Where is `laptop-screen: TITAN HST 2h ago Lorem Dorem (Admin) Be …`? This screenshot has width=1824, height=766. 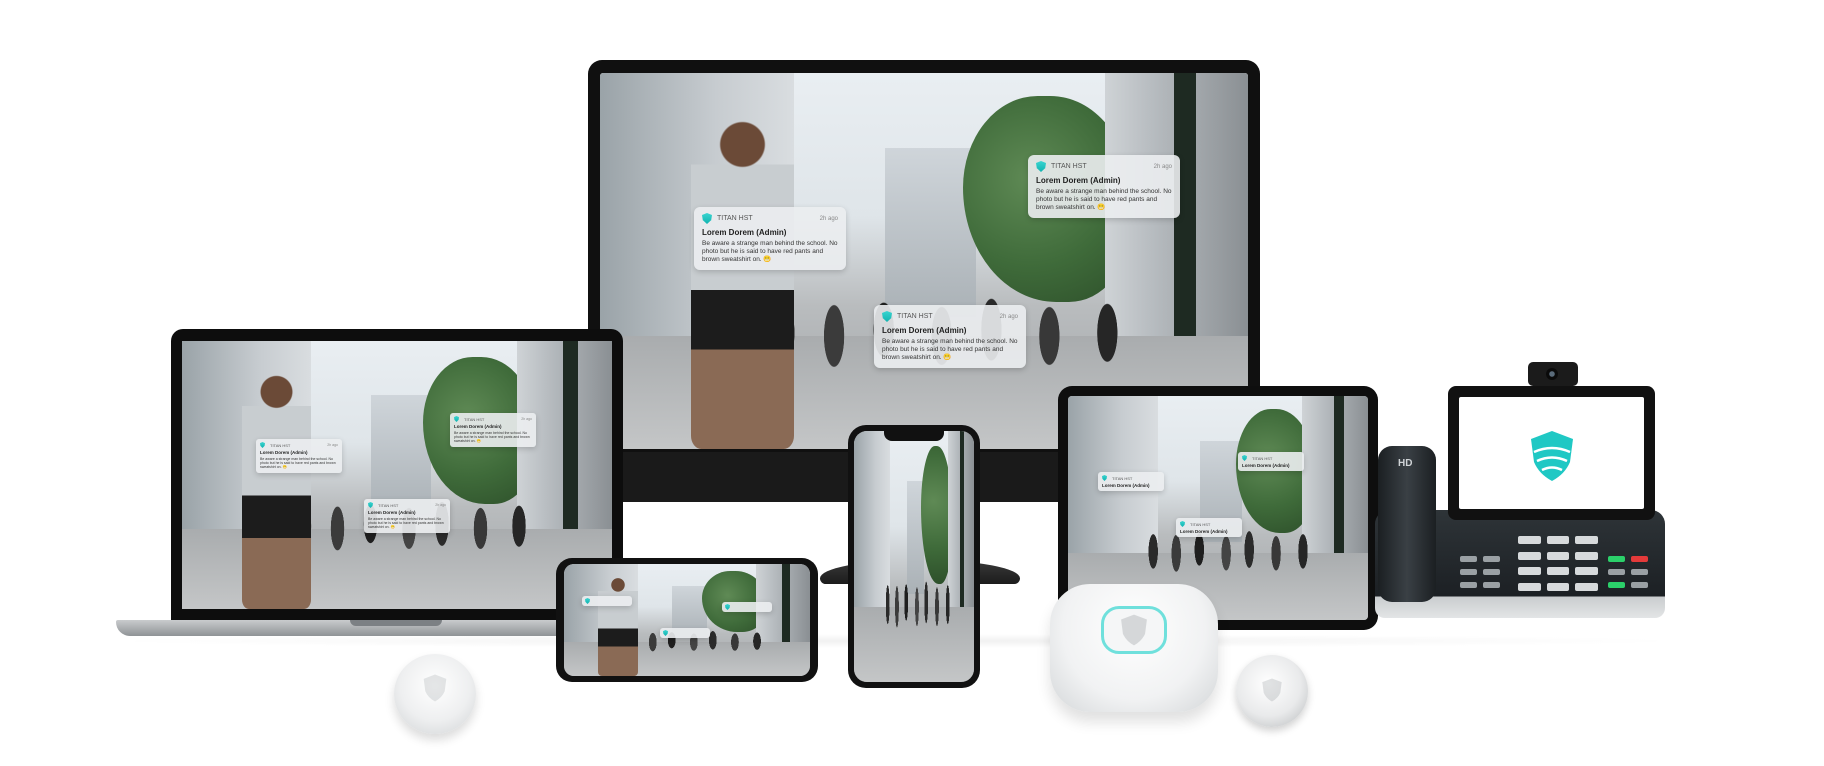
laptop-screen: TITAN HST 2h ago Lorem Dorem (Admin) Be … is located at coordinates (397, 475).